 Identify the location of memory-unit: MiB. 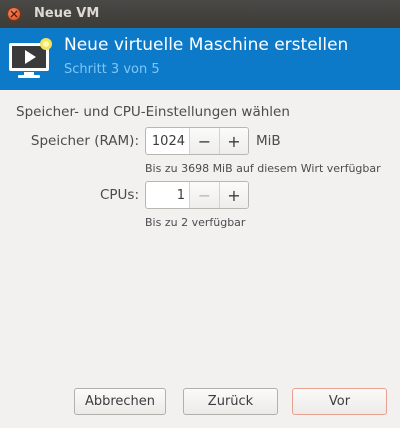
(268, 141).